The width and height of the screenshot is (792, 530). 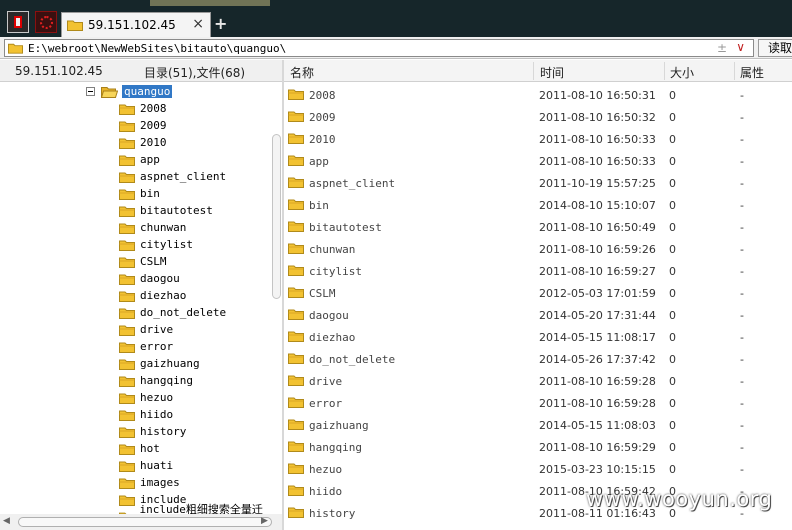 I want to click on table-row: error 2011-08-10 16:59:28 0 -, so click(x=538, y=403).